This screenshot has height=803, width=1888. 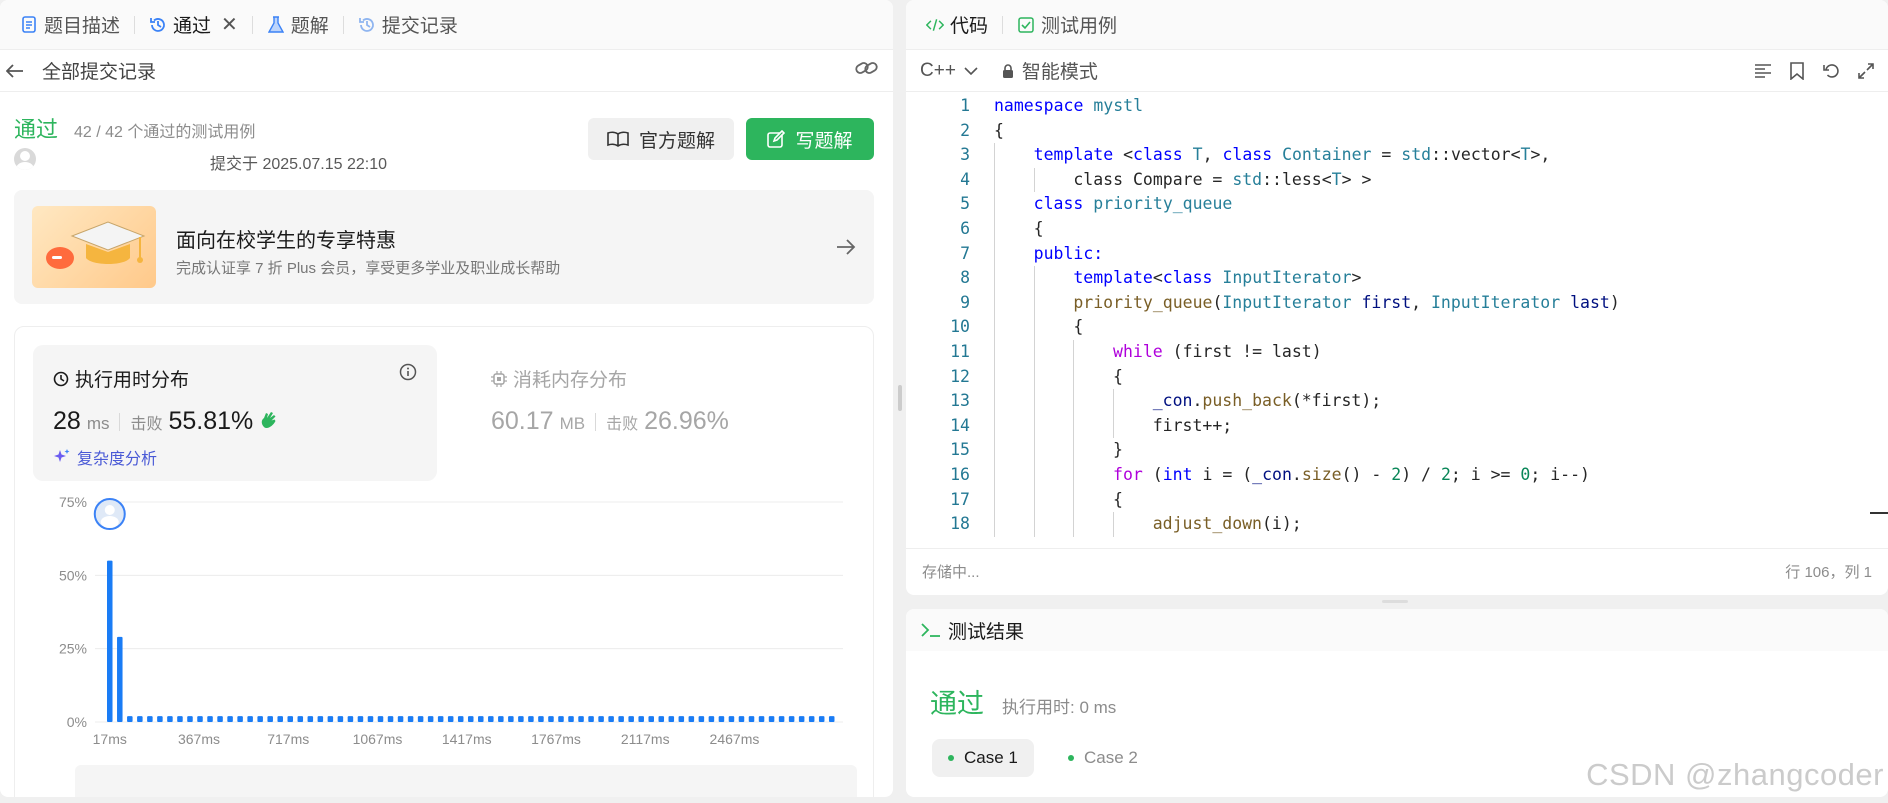 I want to click on official-solution-button: 官方题解, so click(x=661, y=139).